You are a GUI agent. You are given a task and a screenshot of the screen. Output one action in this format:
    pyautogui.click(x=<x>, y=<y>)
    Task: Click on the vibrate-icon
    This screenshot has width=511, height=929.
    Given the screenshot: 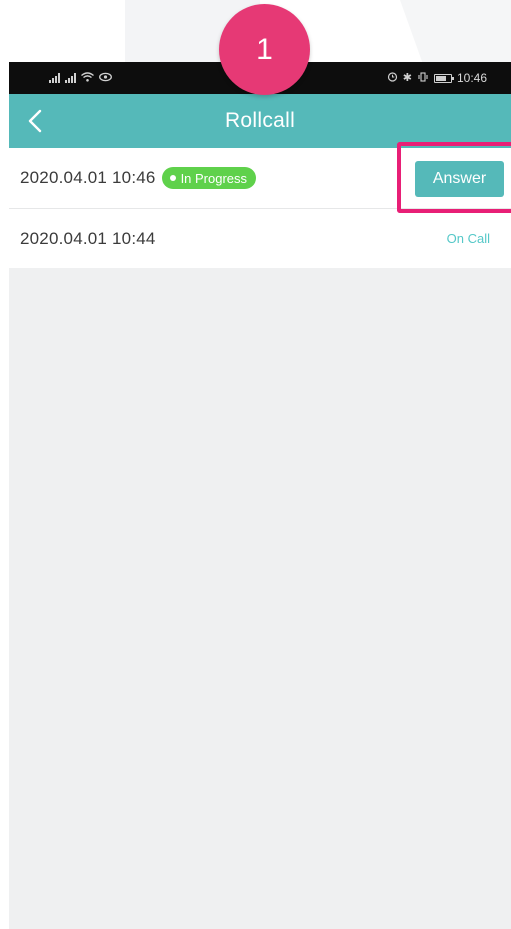 What is the action you would take?
    pyautogui.click(x=423, y=78)
    